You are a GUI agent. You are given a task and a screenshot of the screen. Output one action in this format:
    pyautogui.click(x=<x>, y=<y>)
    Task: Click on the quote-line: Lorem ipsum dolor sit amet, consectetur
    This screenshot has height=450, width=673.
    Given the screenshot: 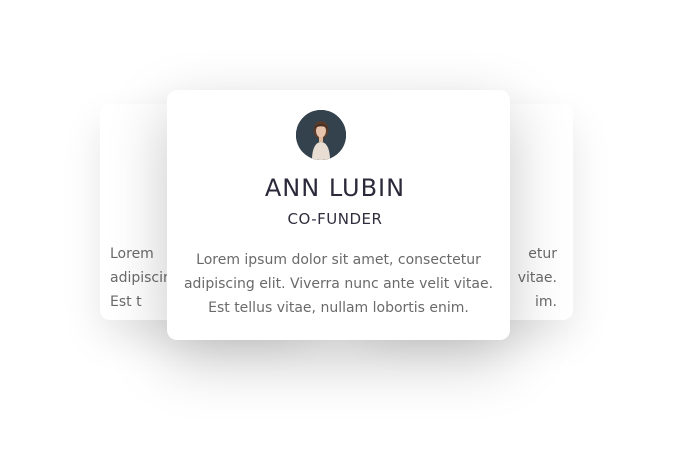 What is the action you would take?
    pyautogui.click(x=338, y=260)
    